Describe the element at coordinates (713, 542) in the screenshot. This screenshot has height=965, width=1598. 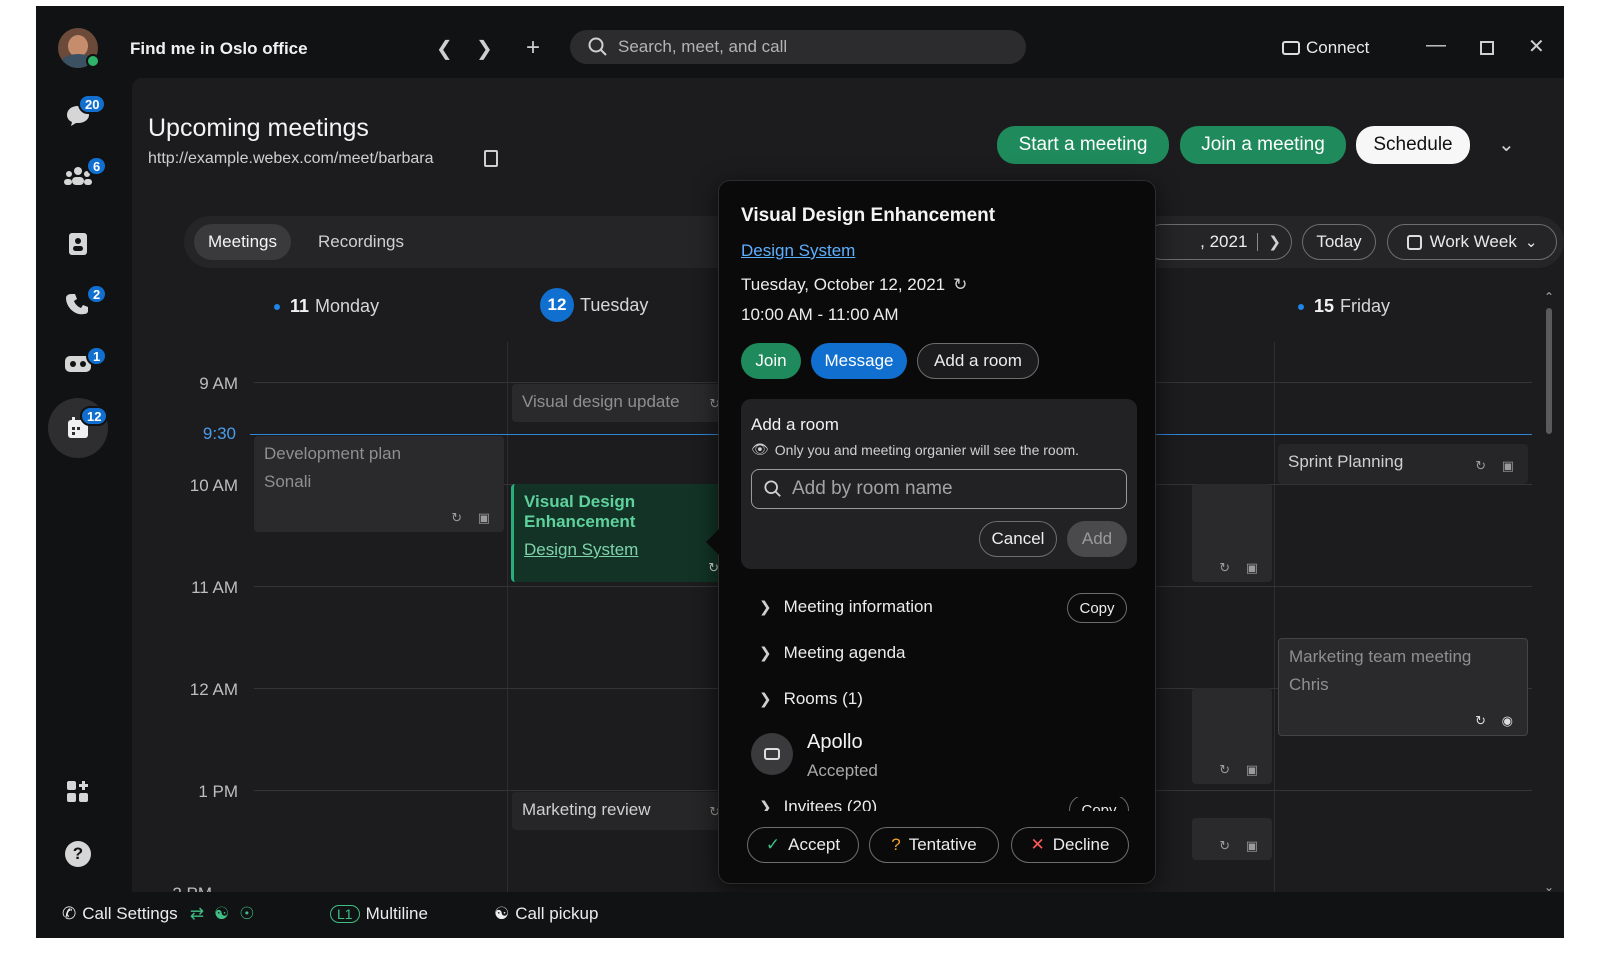
I see `popover-pointer` at that location.